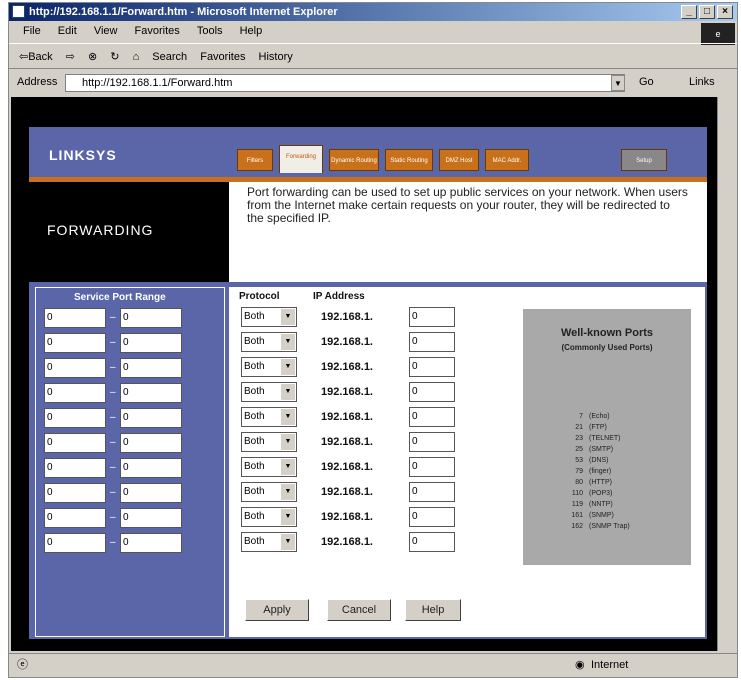  What do you see at coordinates (83, 155) in the screenshot?
I see `linksys-logo: LINKSYS` at bounding box center [83, 155].